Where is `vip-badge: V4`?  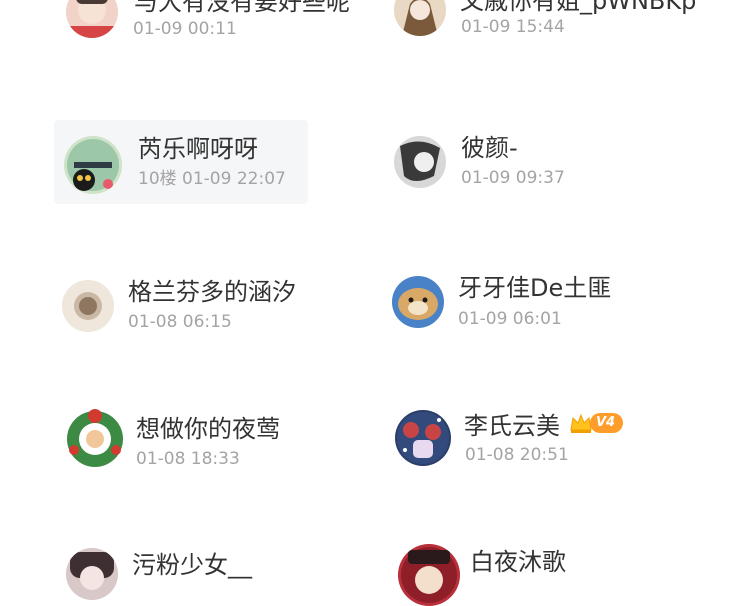
vip-badge: V4 is located at coordinates (596, 423).